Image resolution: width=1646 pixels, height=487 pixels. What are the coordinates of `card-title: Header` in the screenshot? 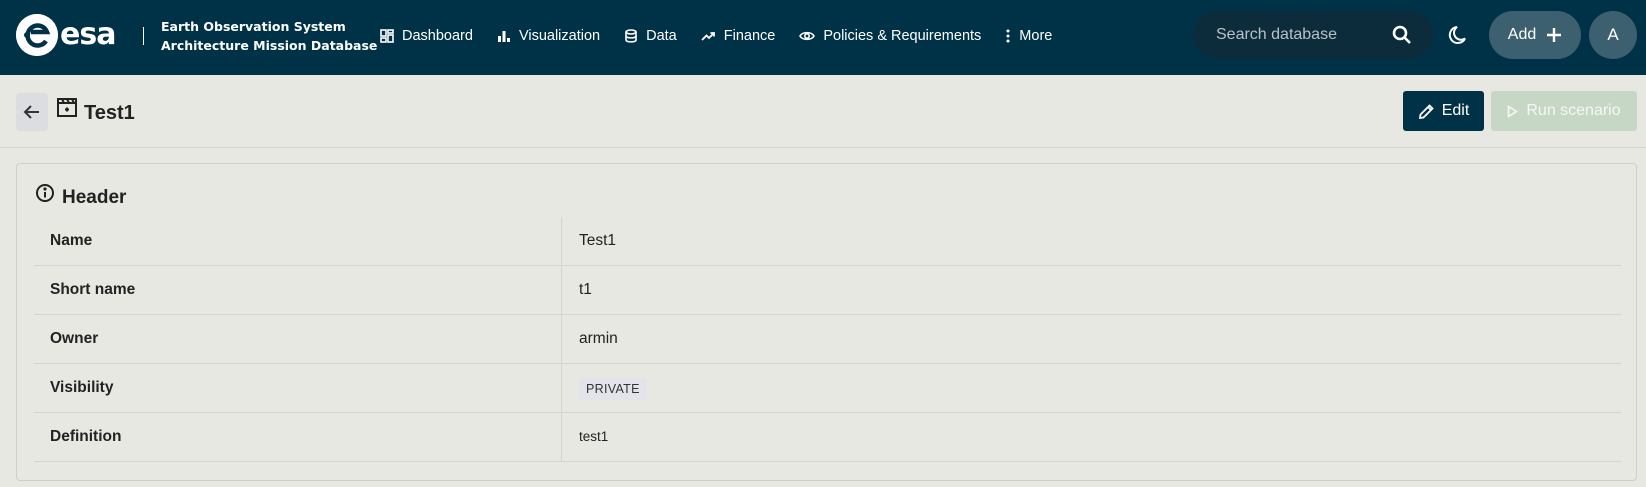 It's located at (94, 197).